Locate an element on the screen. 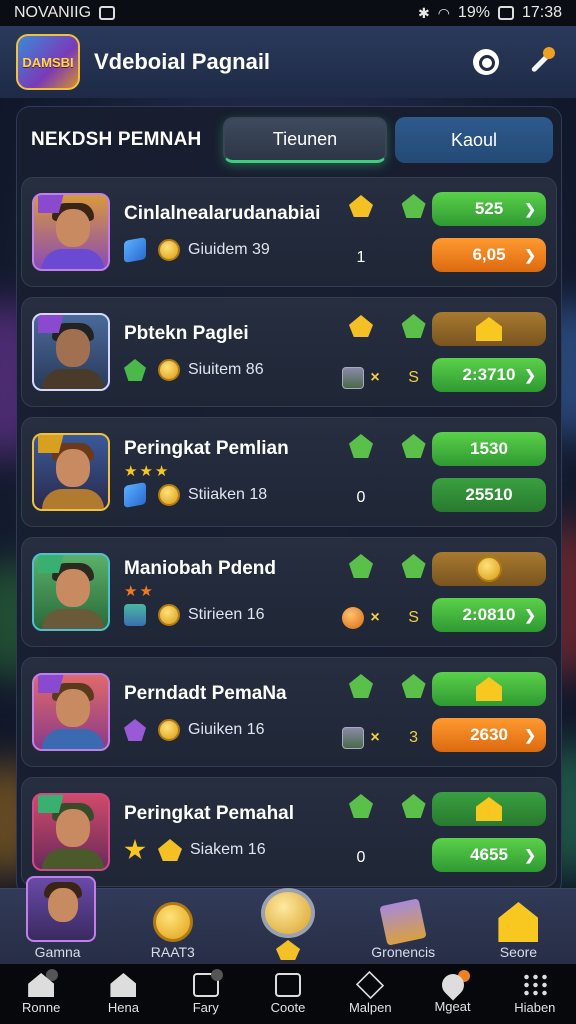 Image resolution: width=576 pixels, height=1024 pixels. score-button: 2630 ❯ is located at coordinates (489, 735).